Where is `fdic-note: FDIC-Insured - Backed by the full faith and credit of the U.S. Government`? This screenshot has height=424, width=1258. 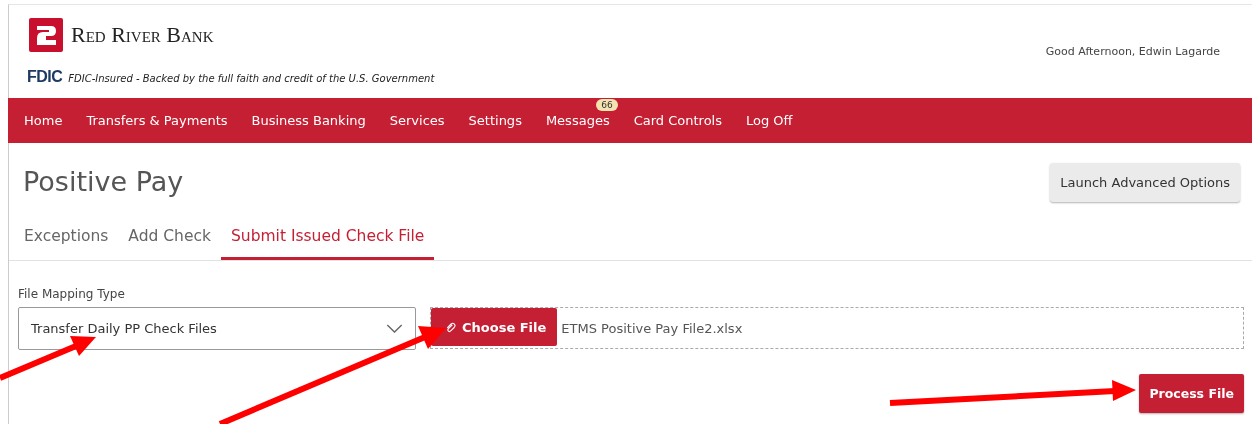
fdic-note: FDIC-Insured - Backed by the full faith and credit of the U.S. Government is located at coordinates (251, 78).